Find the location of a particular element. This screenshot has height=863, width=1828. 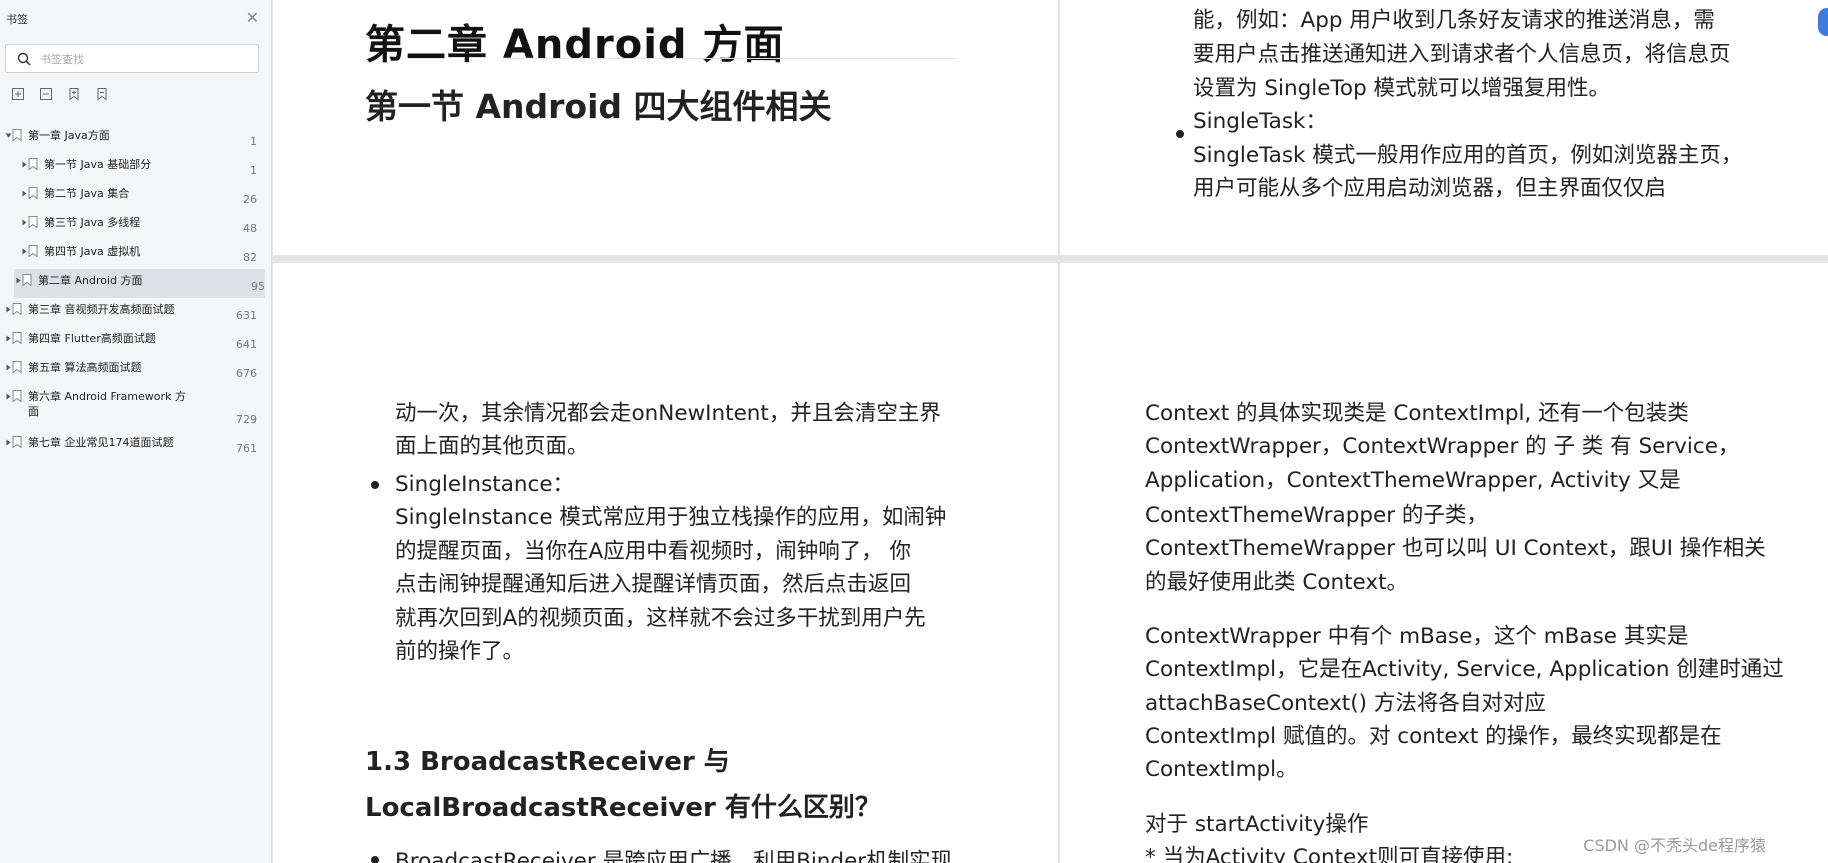

bookmark-page-number: 26 is located at coordinates (250, 199).